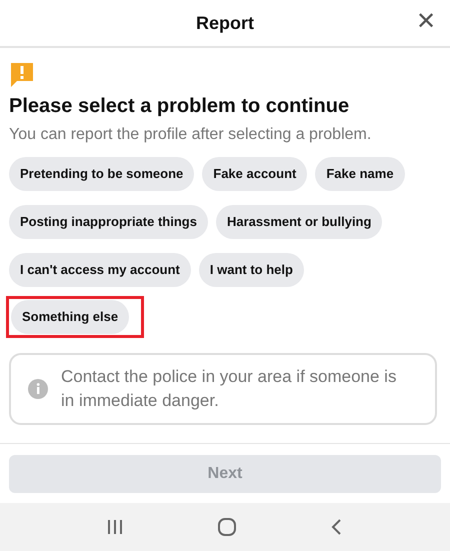 The image size is (450, 551). What do you see at coordinates (38, 389) in the screenshot?
I see `info-icon` at bounding box center [38, 389].